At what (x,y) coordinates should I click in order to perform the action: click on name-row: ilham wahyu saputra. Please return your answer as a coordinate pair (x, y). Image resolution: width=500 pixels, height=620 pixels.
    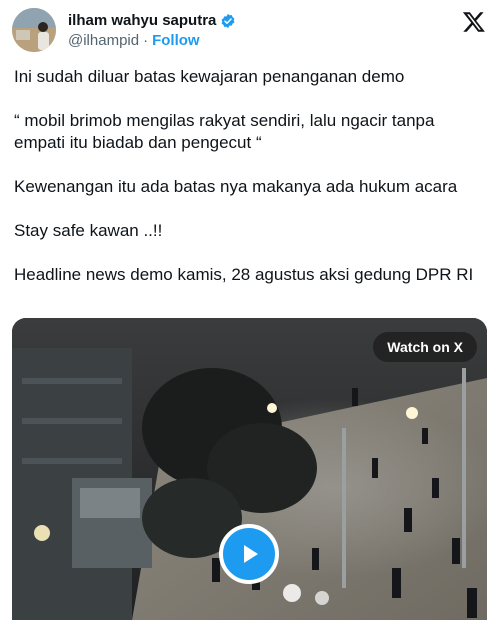
    Looking at the image, I should click on (152, 20).